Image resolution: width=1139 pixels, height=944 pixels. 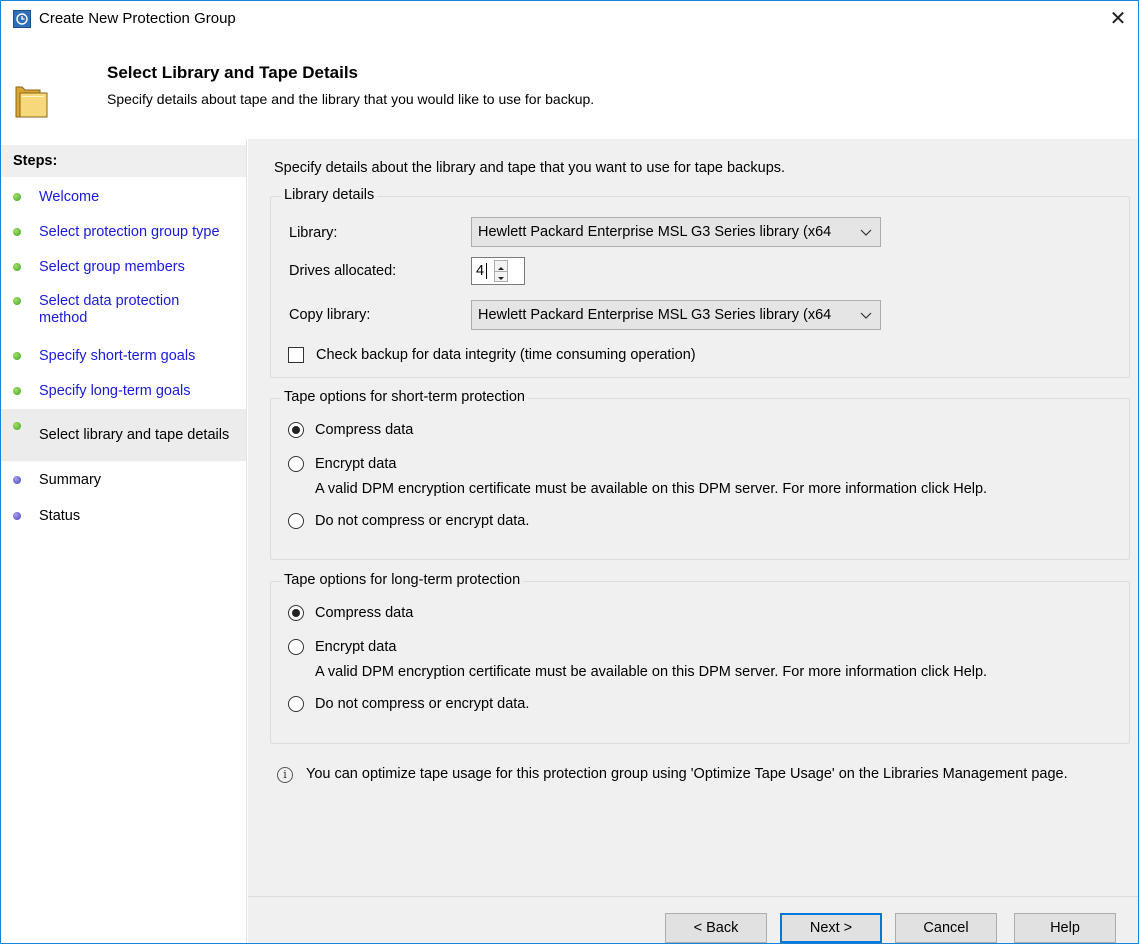 What do you see at coordinates (69, 197) in the screenshot?
I see `step-label: Welcome` at bounding box center [69, 197].